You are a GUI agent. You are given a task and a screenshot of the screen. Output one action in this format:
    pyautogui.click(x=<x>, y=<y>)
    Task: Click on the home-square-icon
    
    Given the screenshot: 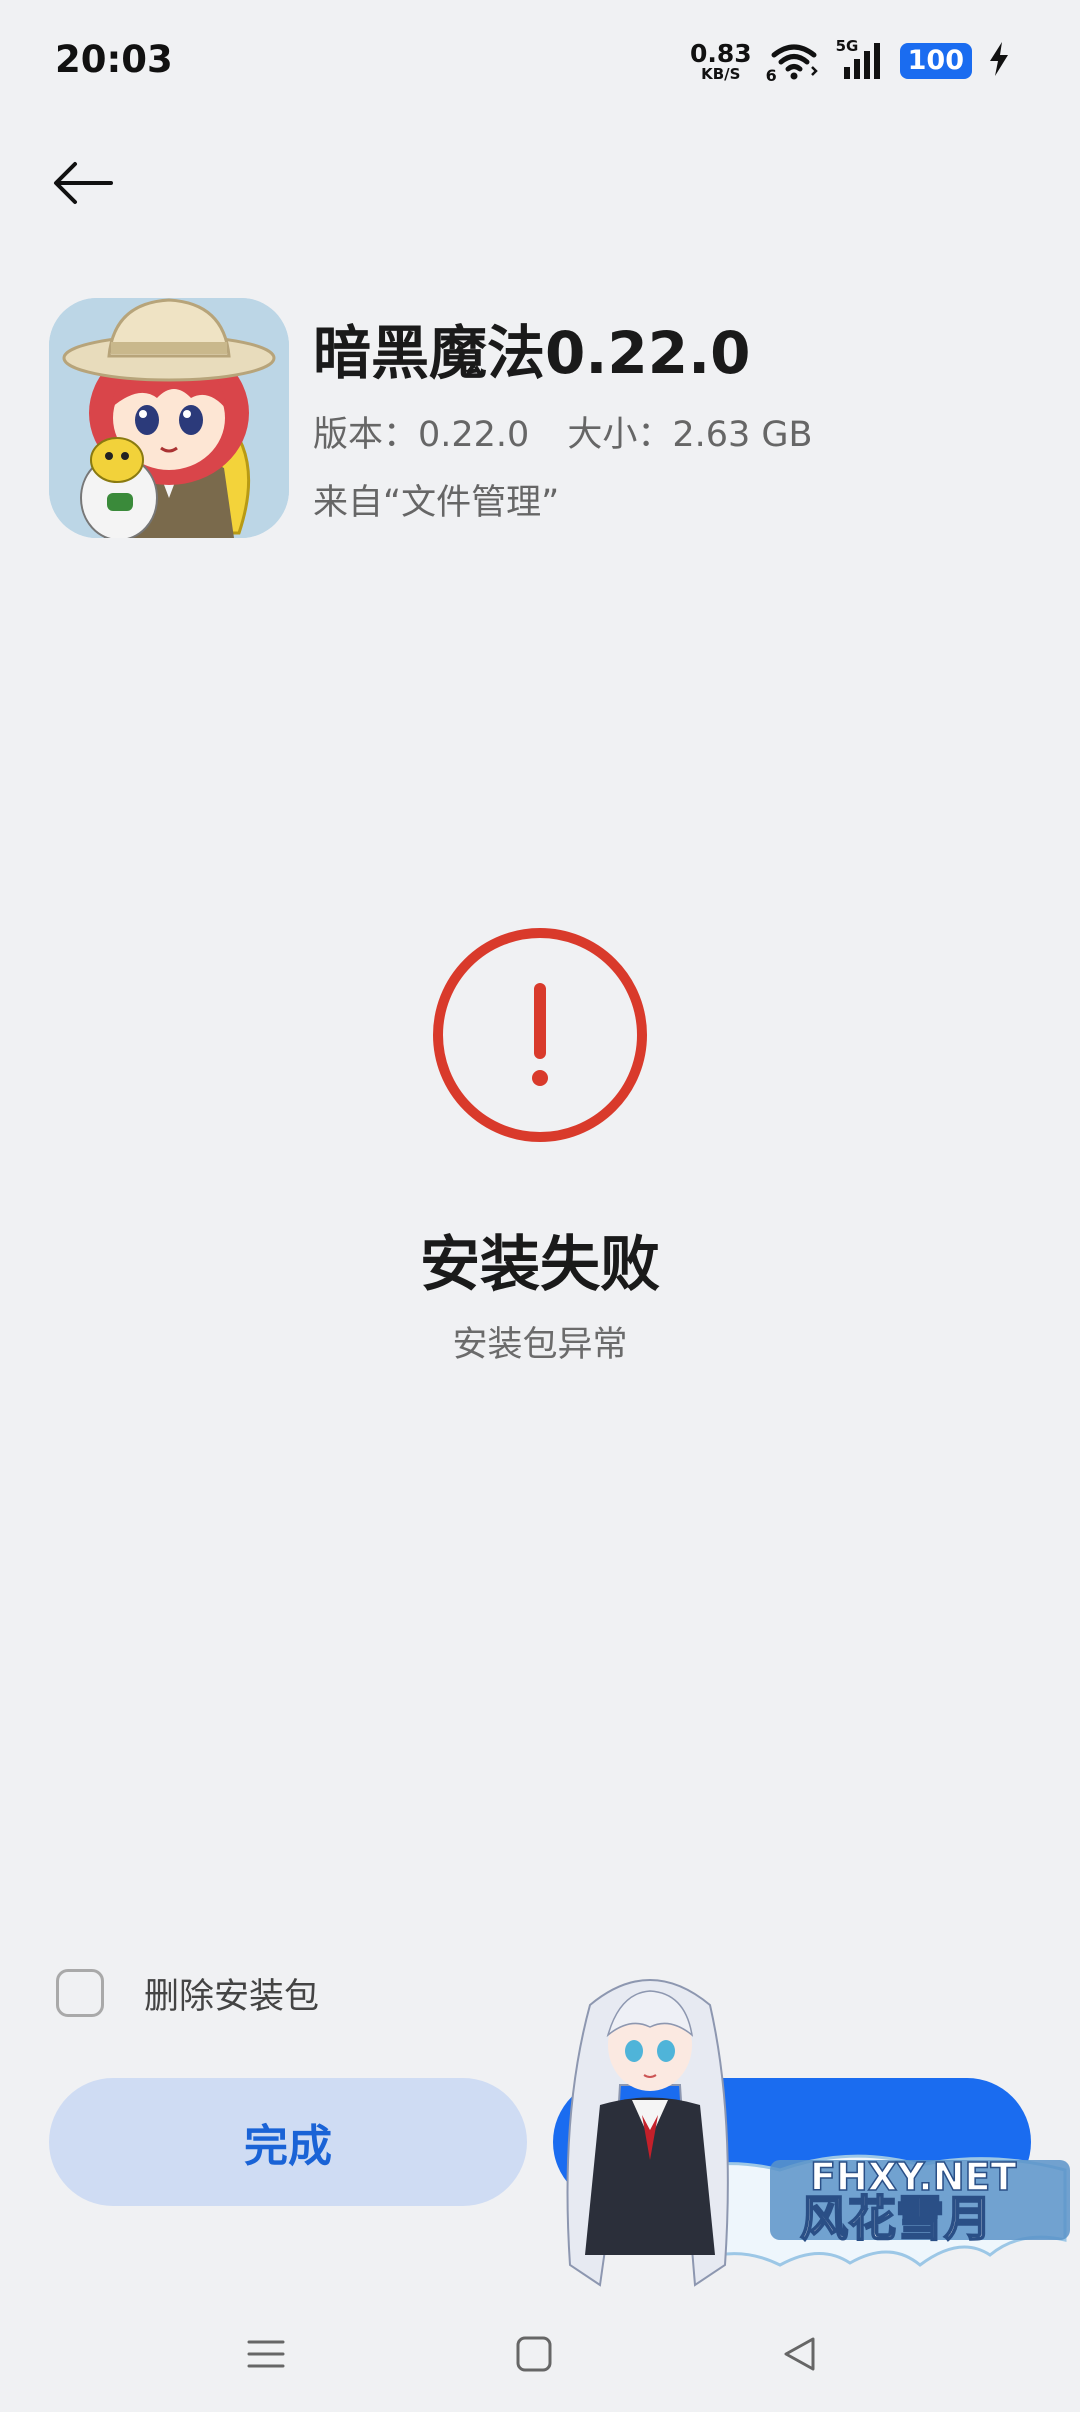 What is the action you would take?
    pyautogui.click(x=534, y=2356)
    